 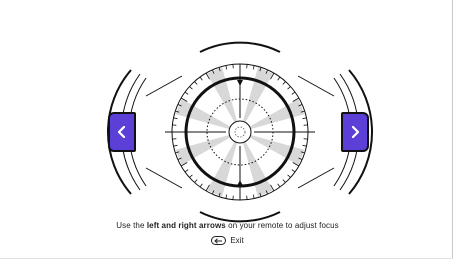 What do you see at coordinates (240, 132) in the screenshot?
I see `center-reticle` at bounding box center [240, 132].